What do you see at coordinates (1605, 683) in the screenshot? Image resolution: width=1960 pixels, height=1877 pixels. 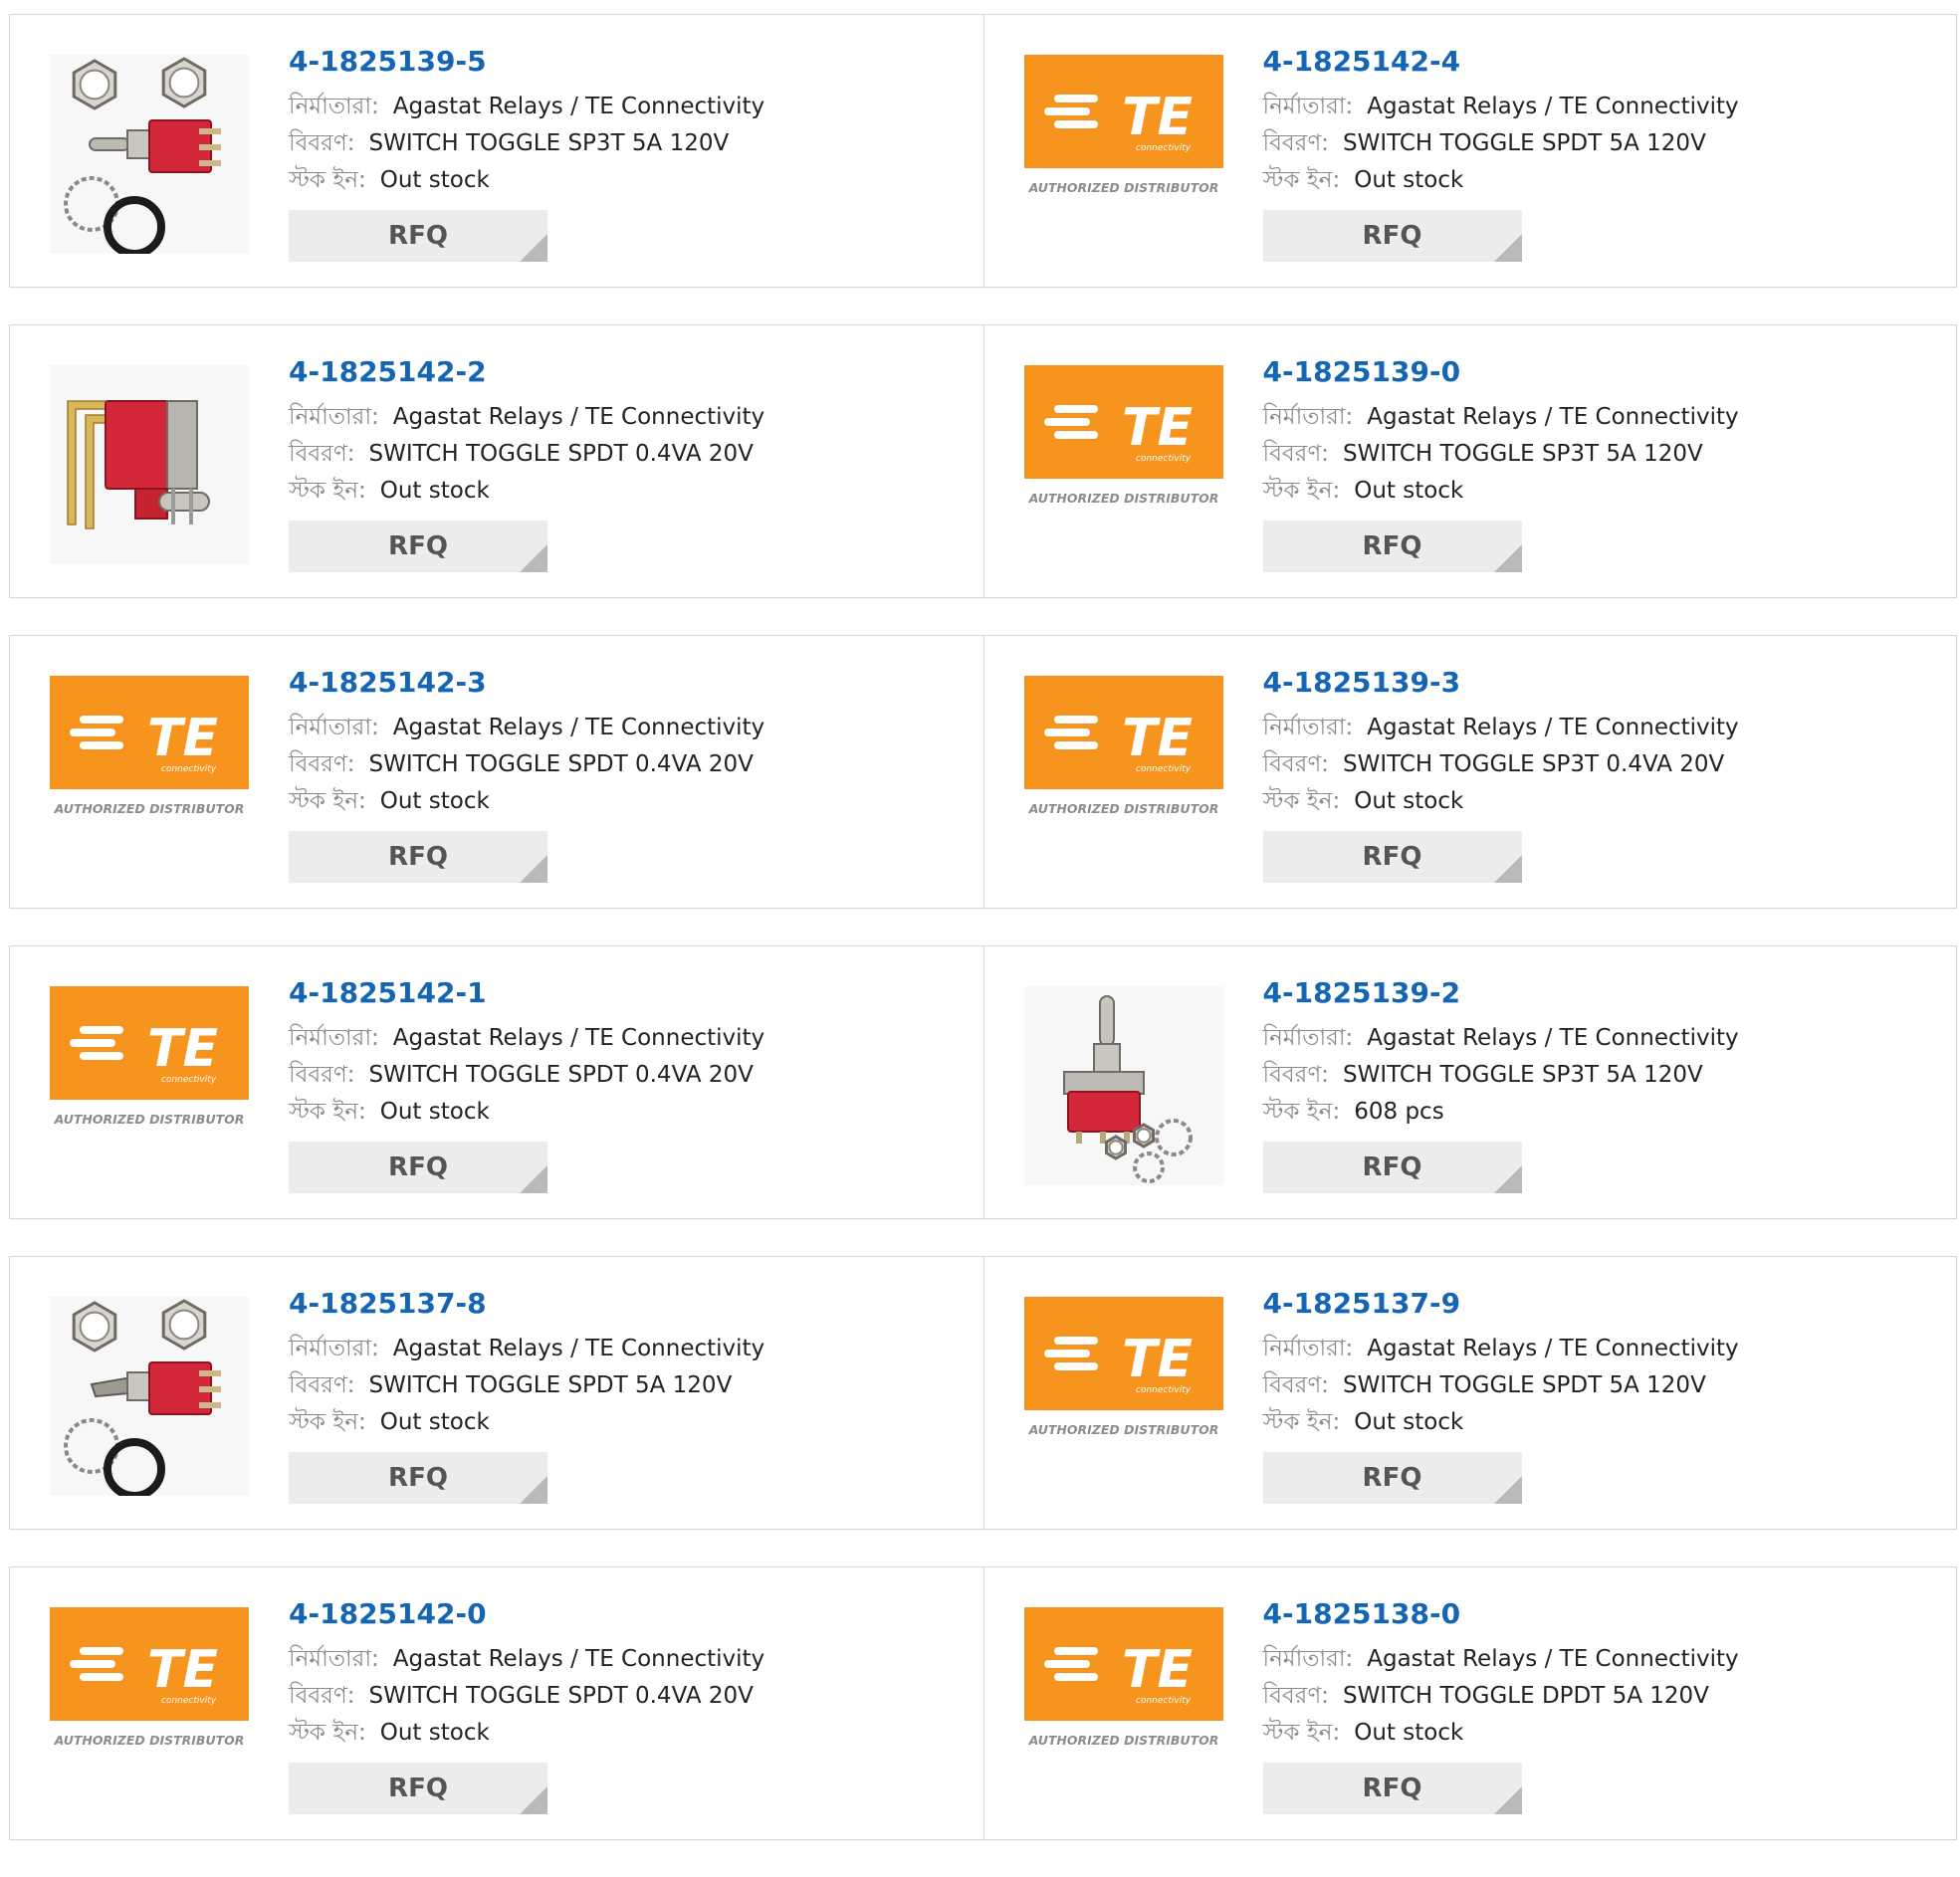 I see `part-number-link: 4-1825139-3` at bounding box center [1605, 683].